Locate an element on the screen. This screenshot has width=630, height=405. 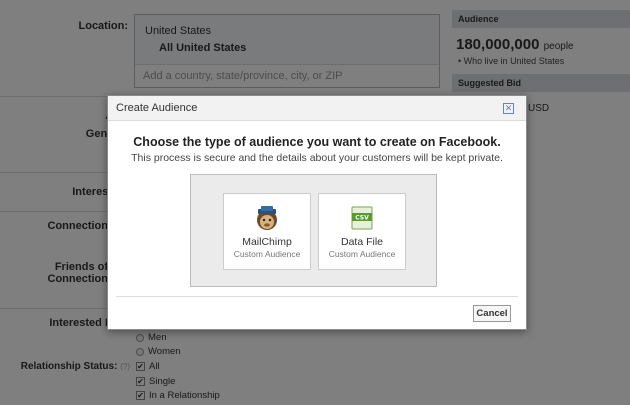
data-file-option: CSV Data File Custom Audience is located at coordinates (362, 231).